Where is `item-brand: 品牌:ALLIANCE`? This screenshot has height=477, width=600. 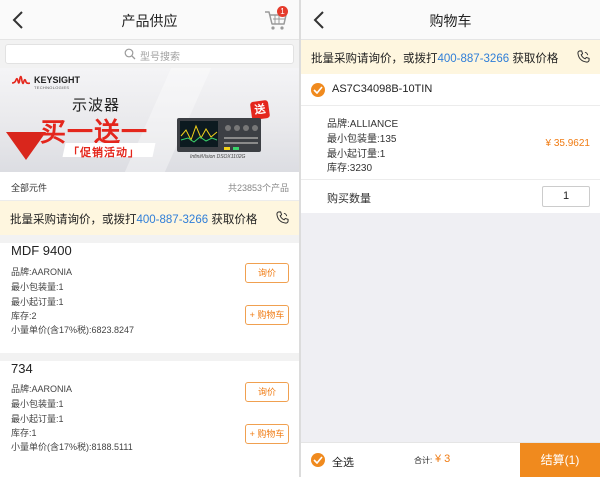 item-brand: 品牌:ALLIANCE is located at coordinates (363, 124).